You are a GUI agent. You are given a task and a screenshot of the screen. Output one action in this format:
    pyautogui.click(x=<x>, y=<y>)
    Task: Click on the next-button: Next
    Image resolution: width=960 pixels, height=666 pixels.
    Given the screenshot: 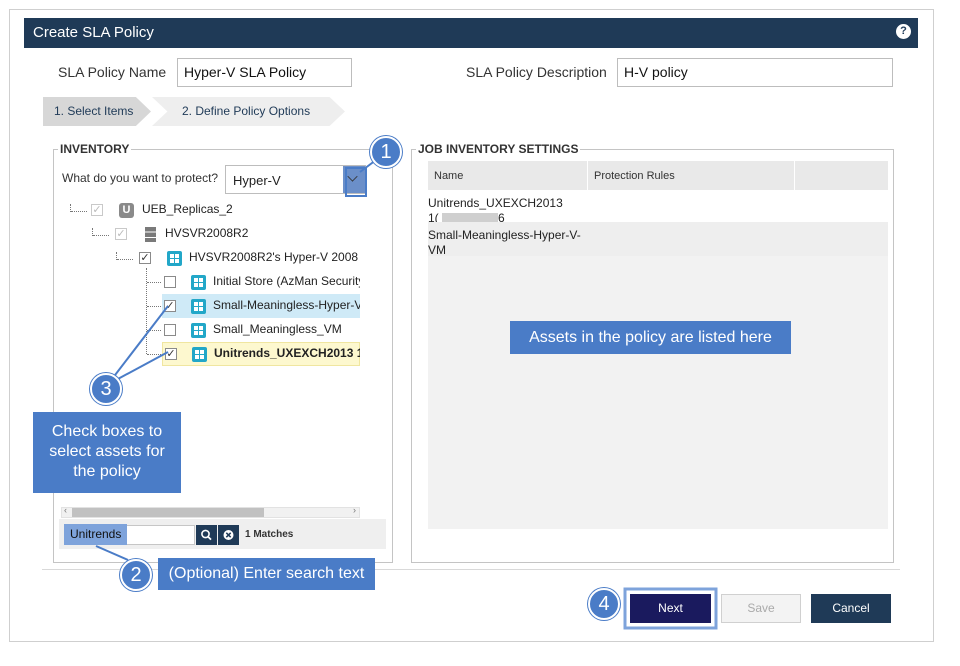 What is the action you would take?
    pyautogui.click(x=670, y=608)
    